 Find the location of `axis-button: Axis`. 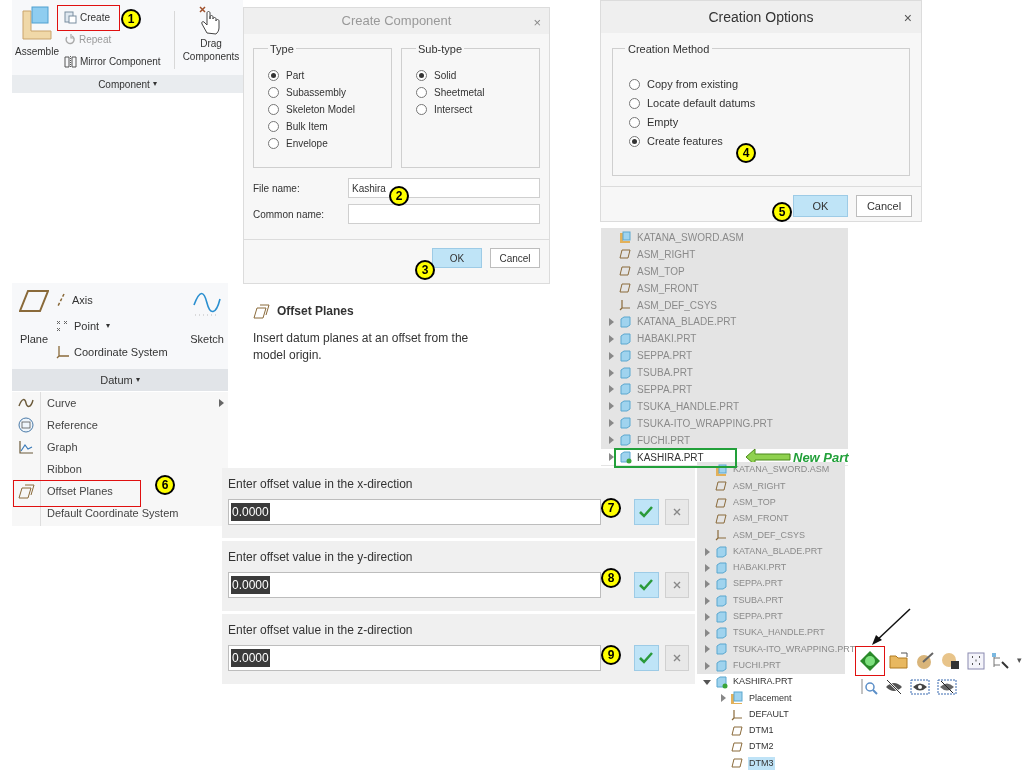

axis-button: Axis is located at coordinates (121, 300).